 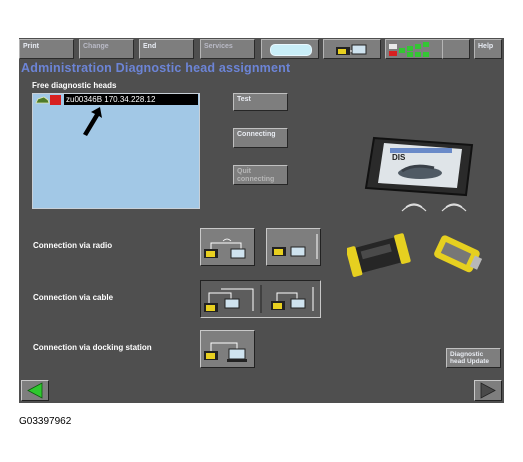 I want to click on docking-connection-icon, so click(x=225, y=352).